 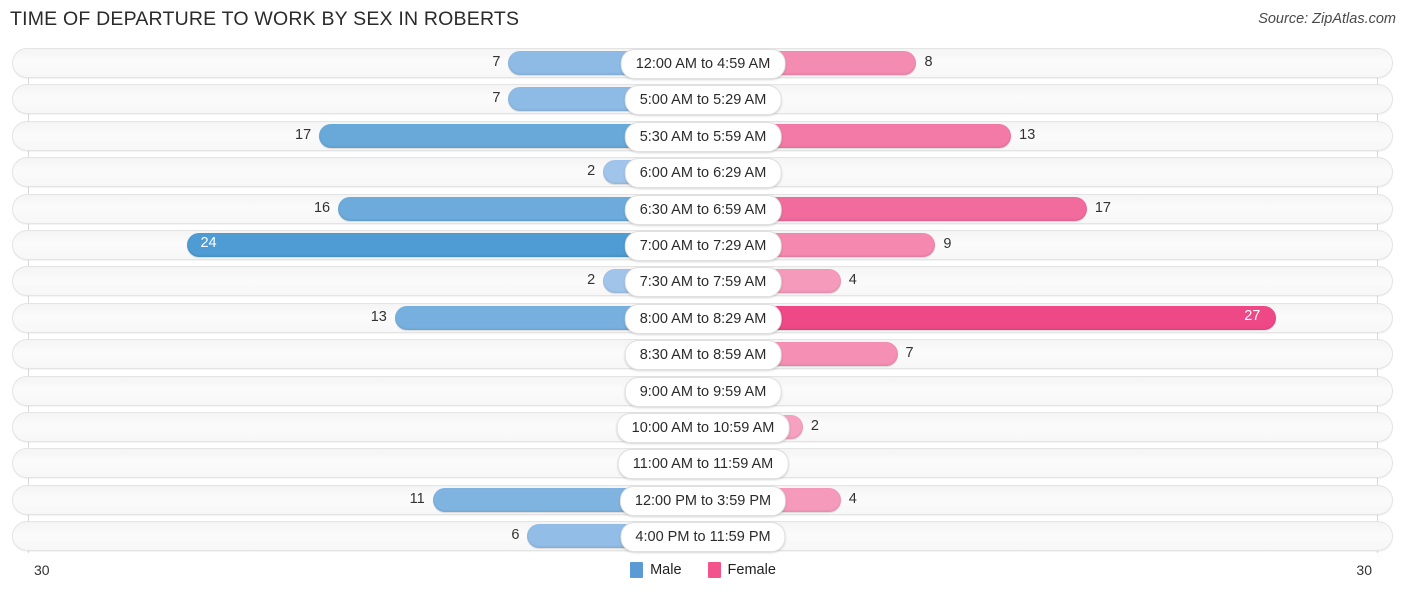 What do you see at coordinates (928, 62) in the screenshot?
I see `value-label-female: 8` at bounding box center [928, 62].